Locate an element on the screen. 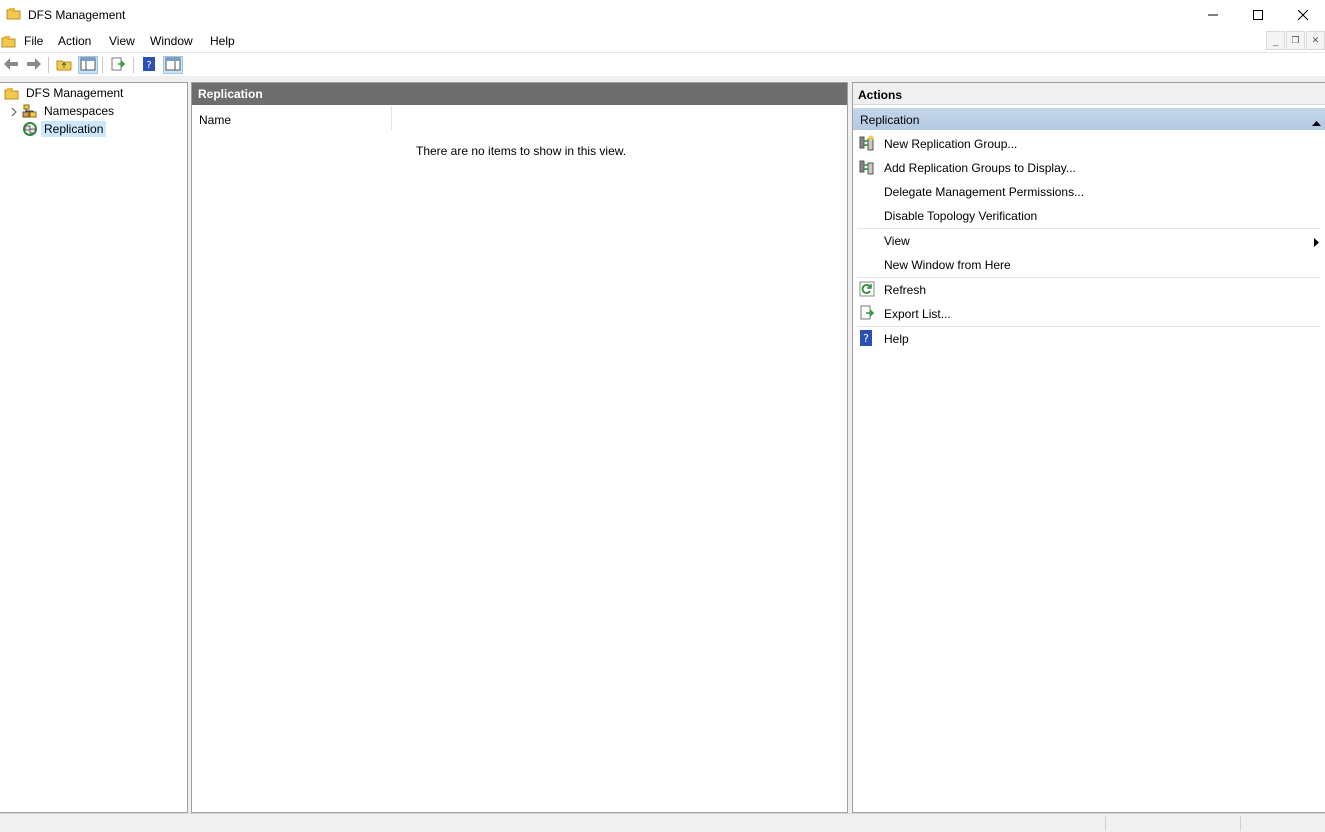 This screenshot has width=1325, height=832. mdi-controls: _ ❐ ✕ is located at coordinates (1295, 41).